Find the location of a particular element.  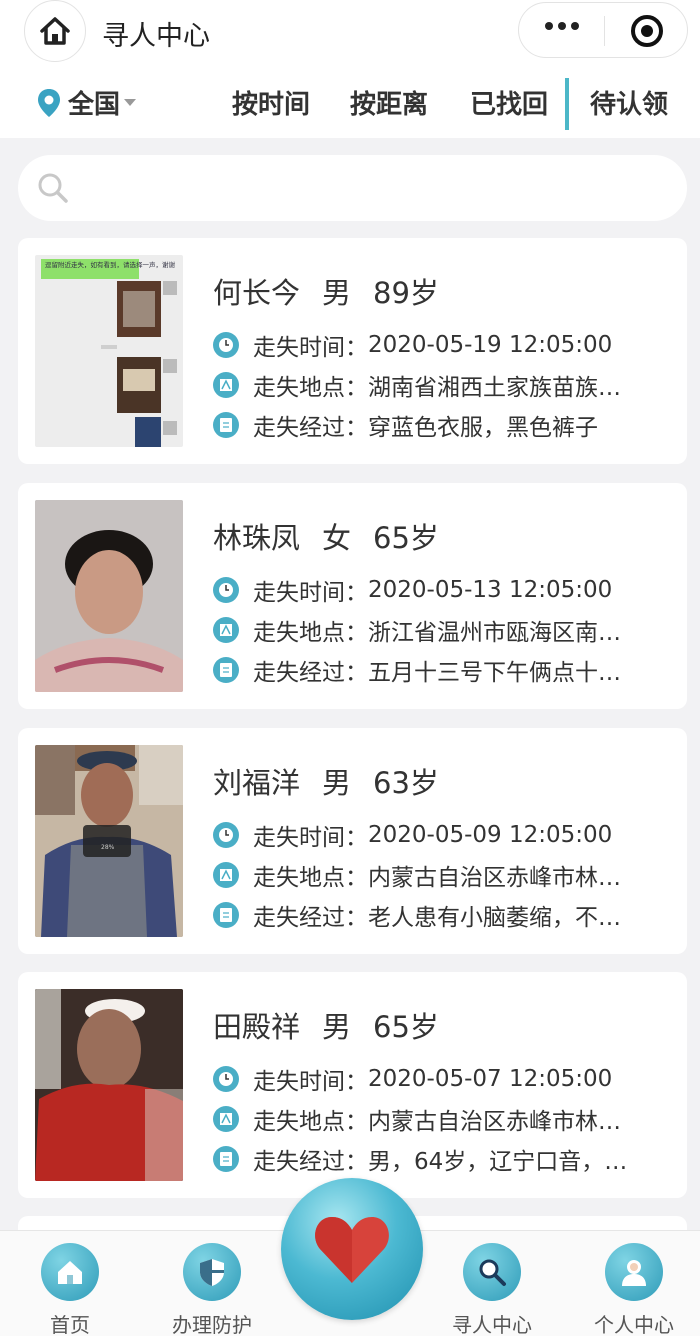

nav-profile: 个人中心 is located at coordinates (634, 1283).